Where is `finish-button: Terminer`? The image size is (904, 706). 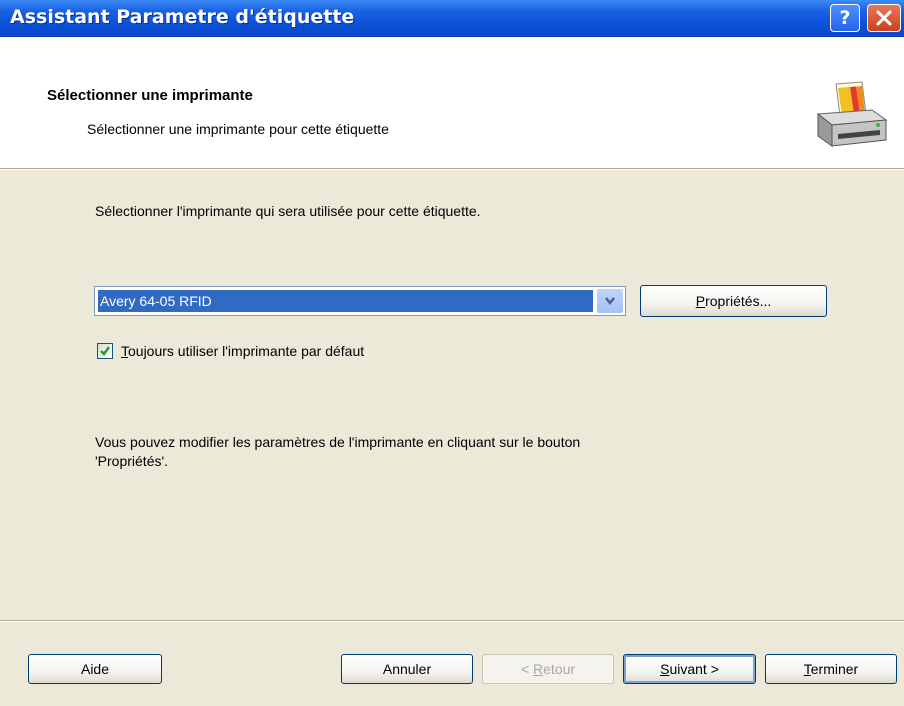 finish-button: Terminer is located at coordinates (831, 669).